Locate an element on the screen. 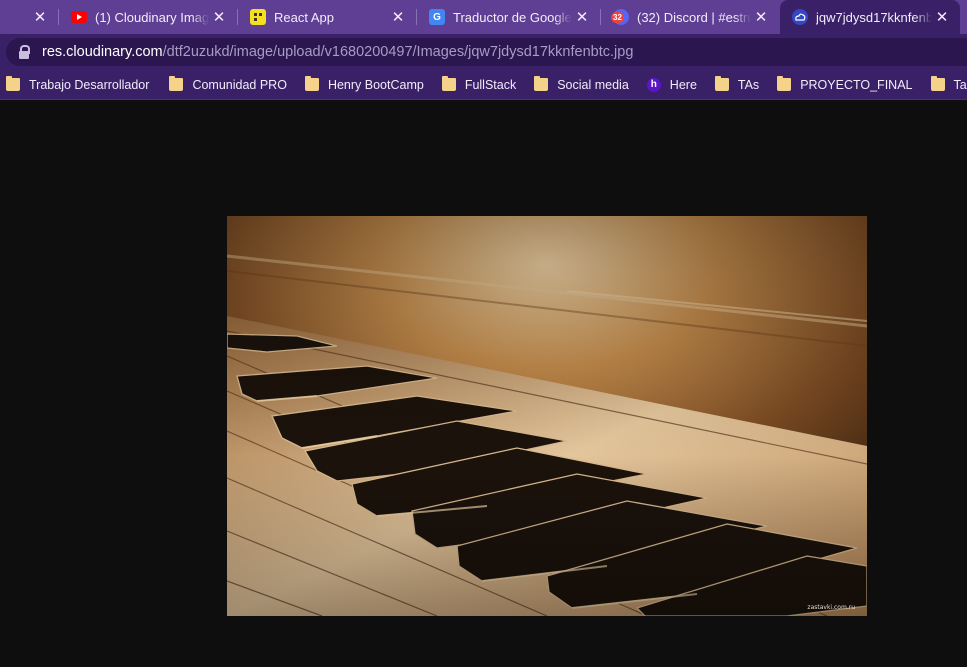 The height and width of the screenshot is (667, 967). lock-icon is located at coordinates (24, 52).